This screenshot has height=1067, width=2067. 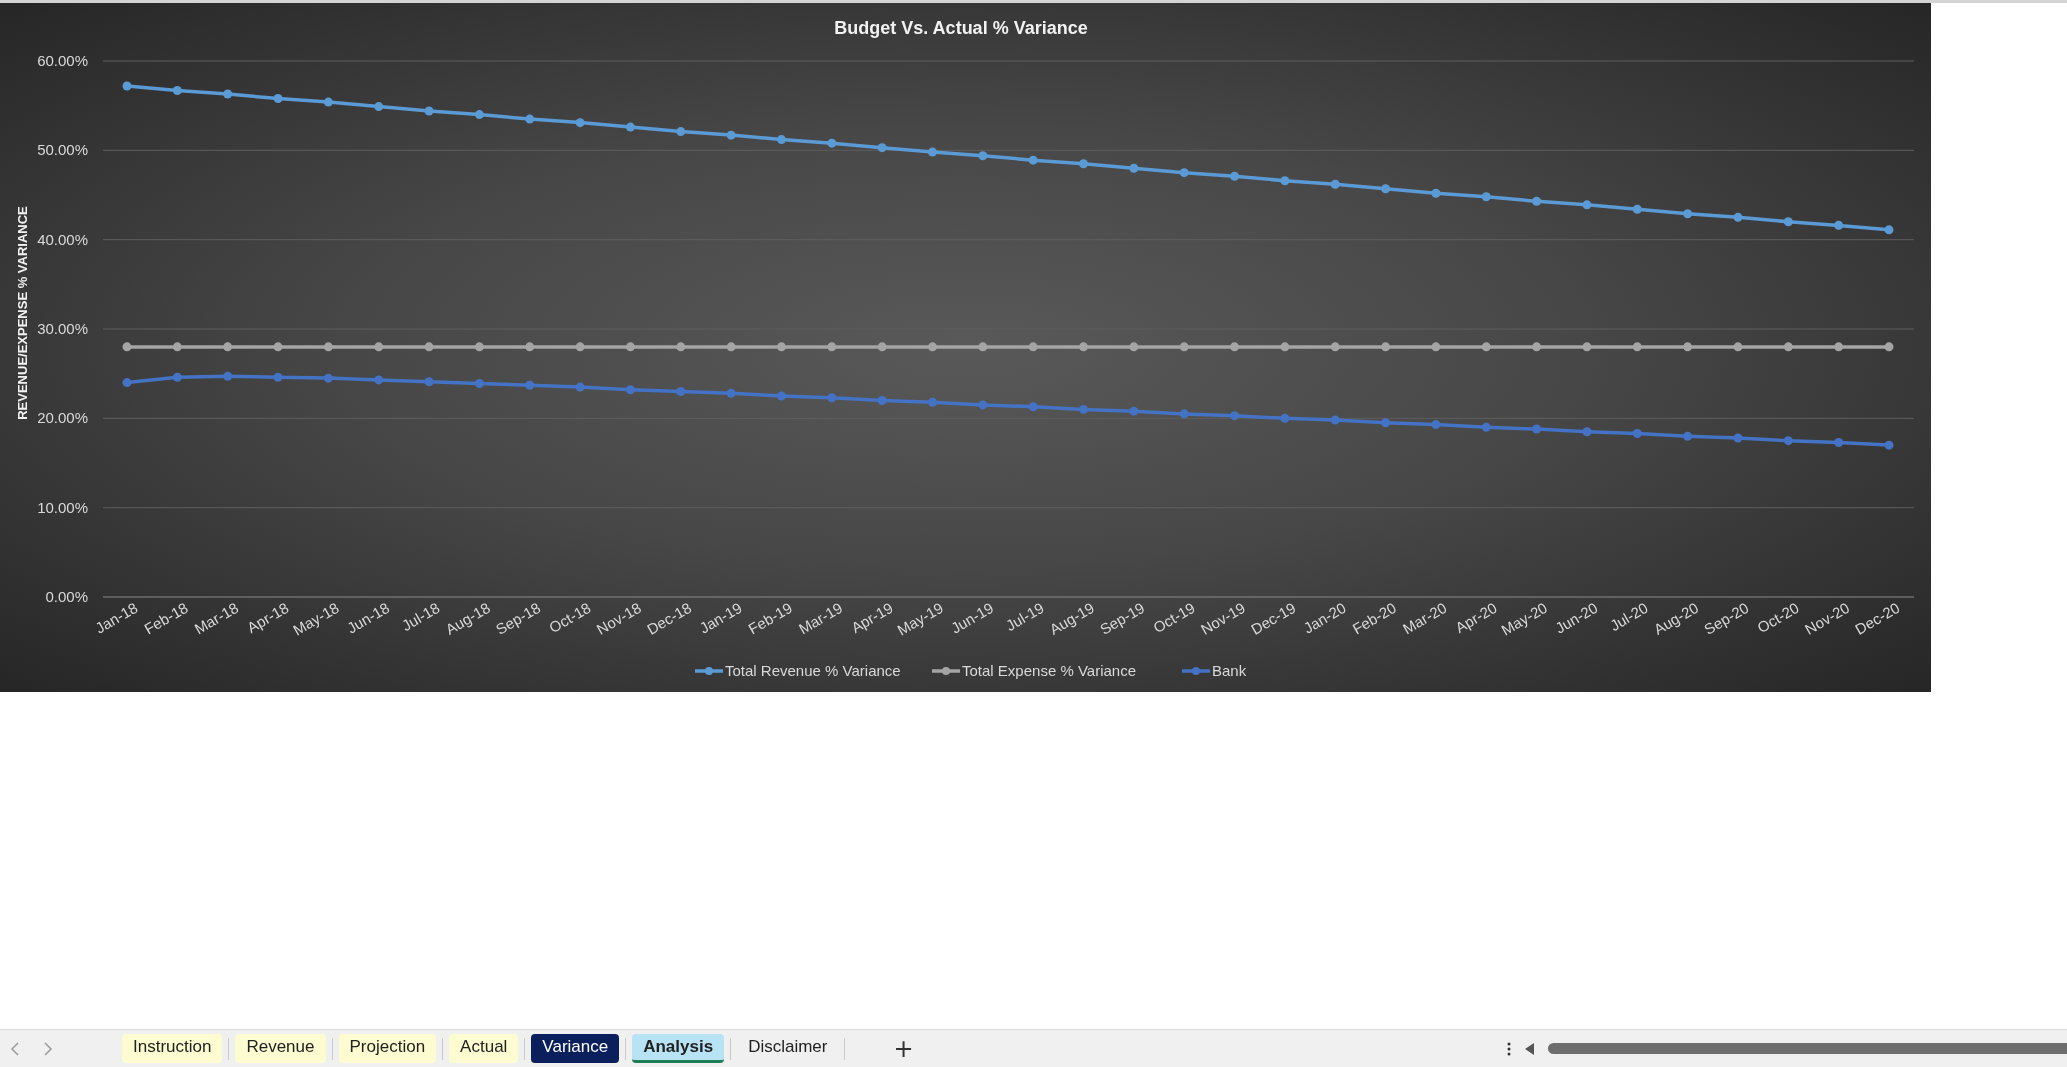 What do you see at coordinates (62, 150) in the screenshot?
I see `y-tick-label: 50.00%` at bounding box center [62, 150].